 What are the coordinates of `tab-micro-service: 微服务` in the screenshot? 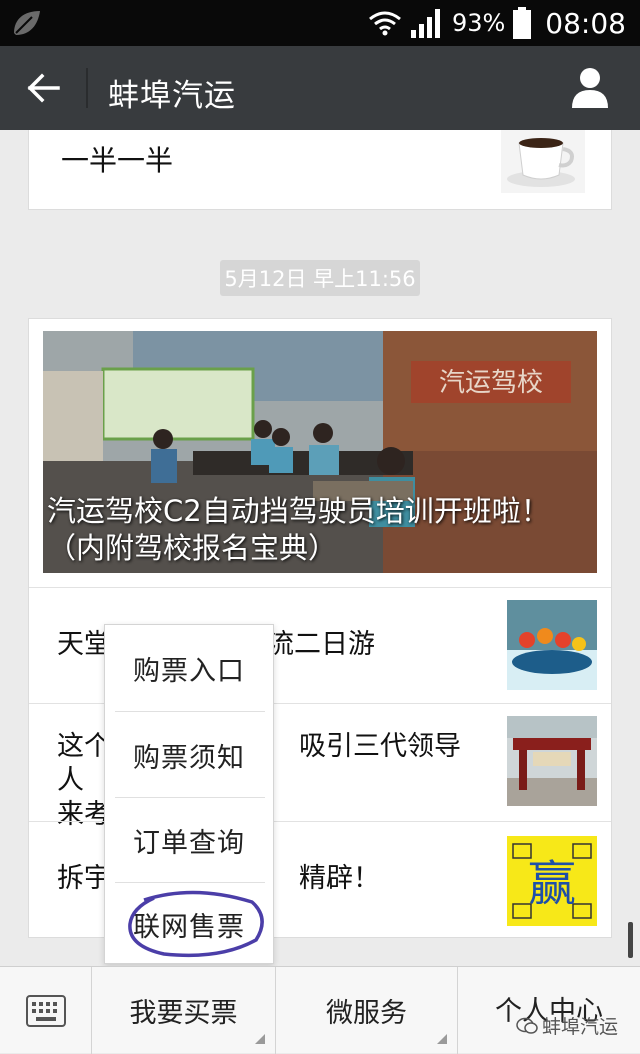 It's located at (367, 1010).